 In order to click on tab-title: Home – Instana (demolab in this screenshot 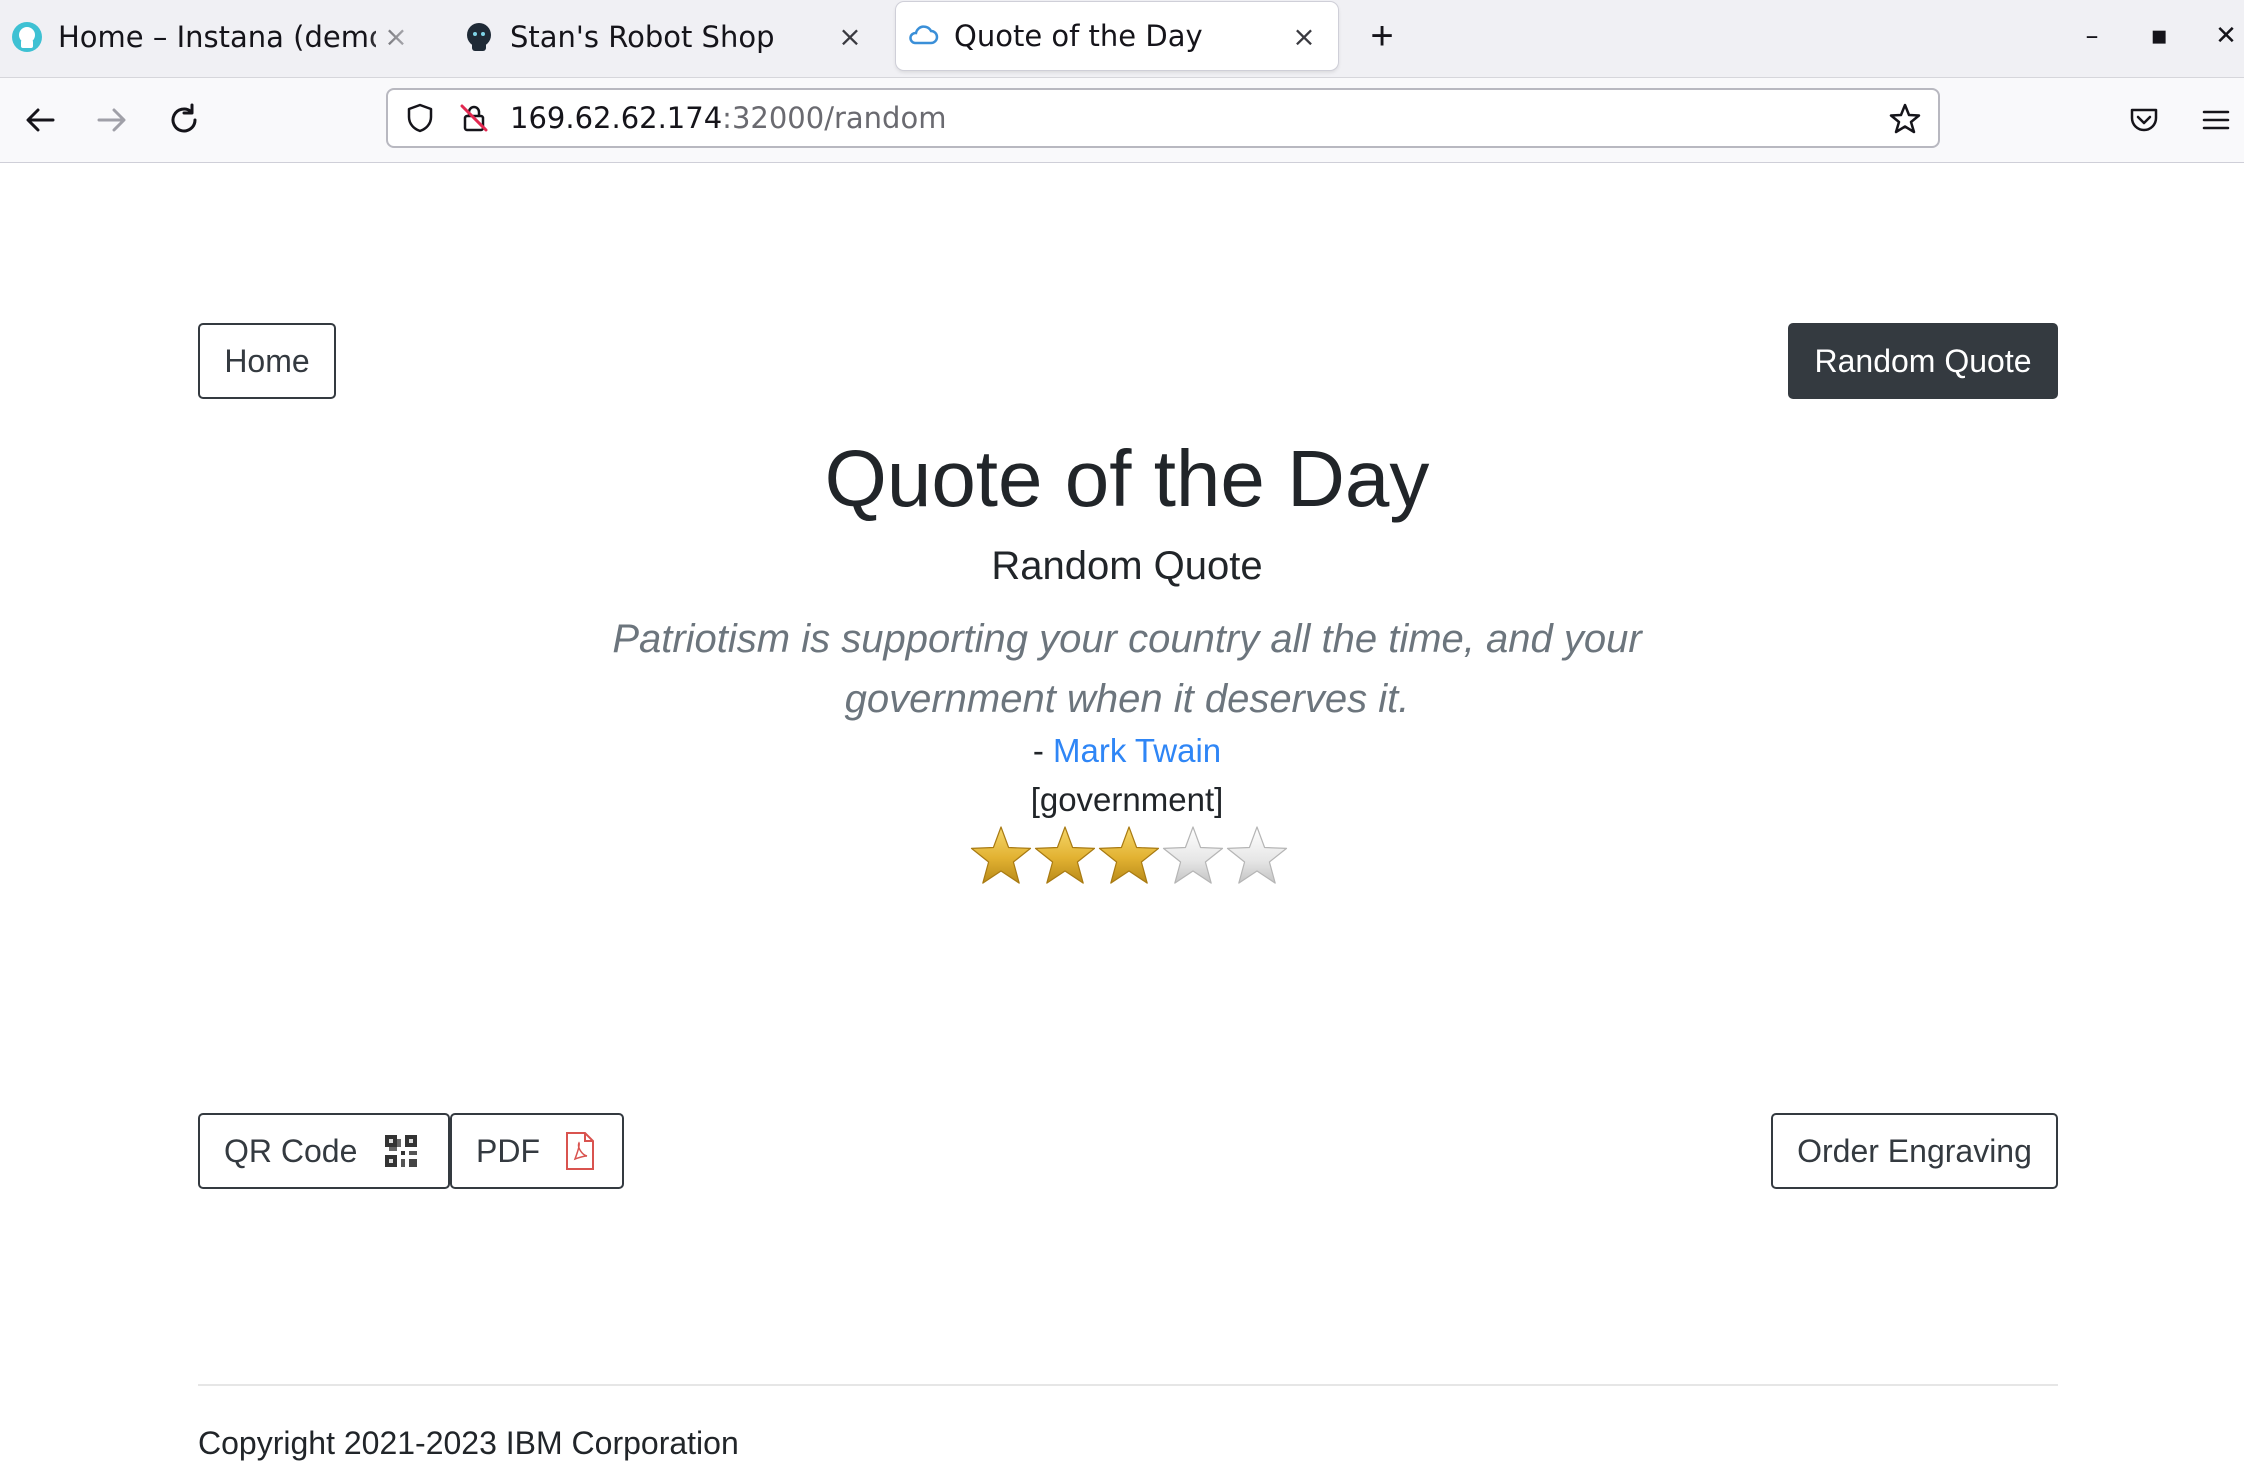, I will do `click(217, 36)`.